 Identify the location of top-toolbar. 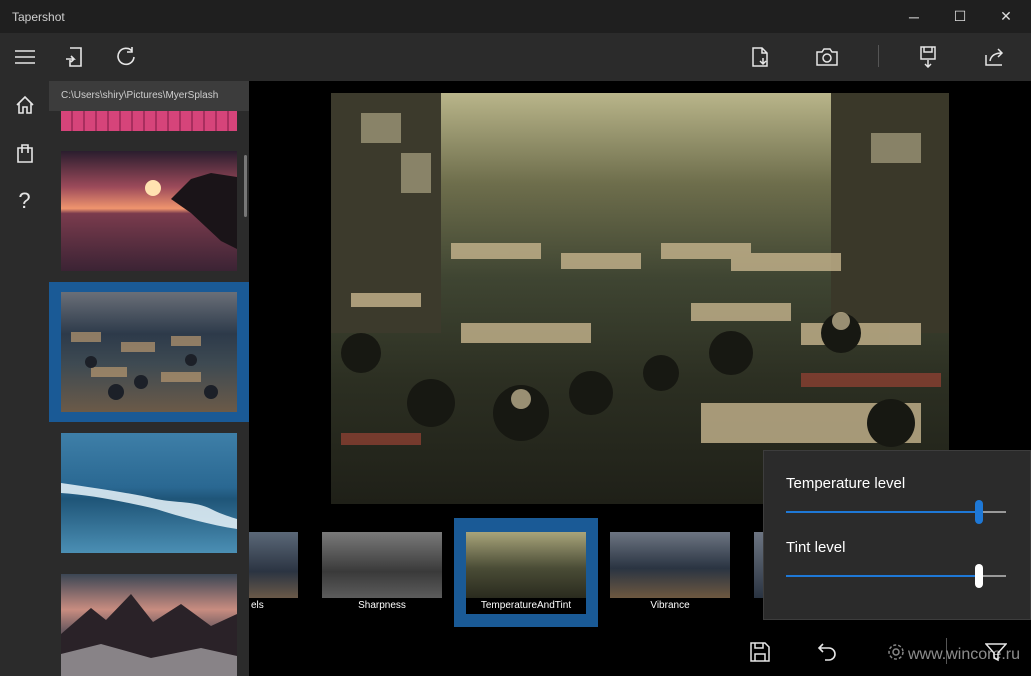
(540, 57).